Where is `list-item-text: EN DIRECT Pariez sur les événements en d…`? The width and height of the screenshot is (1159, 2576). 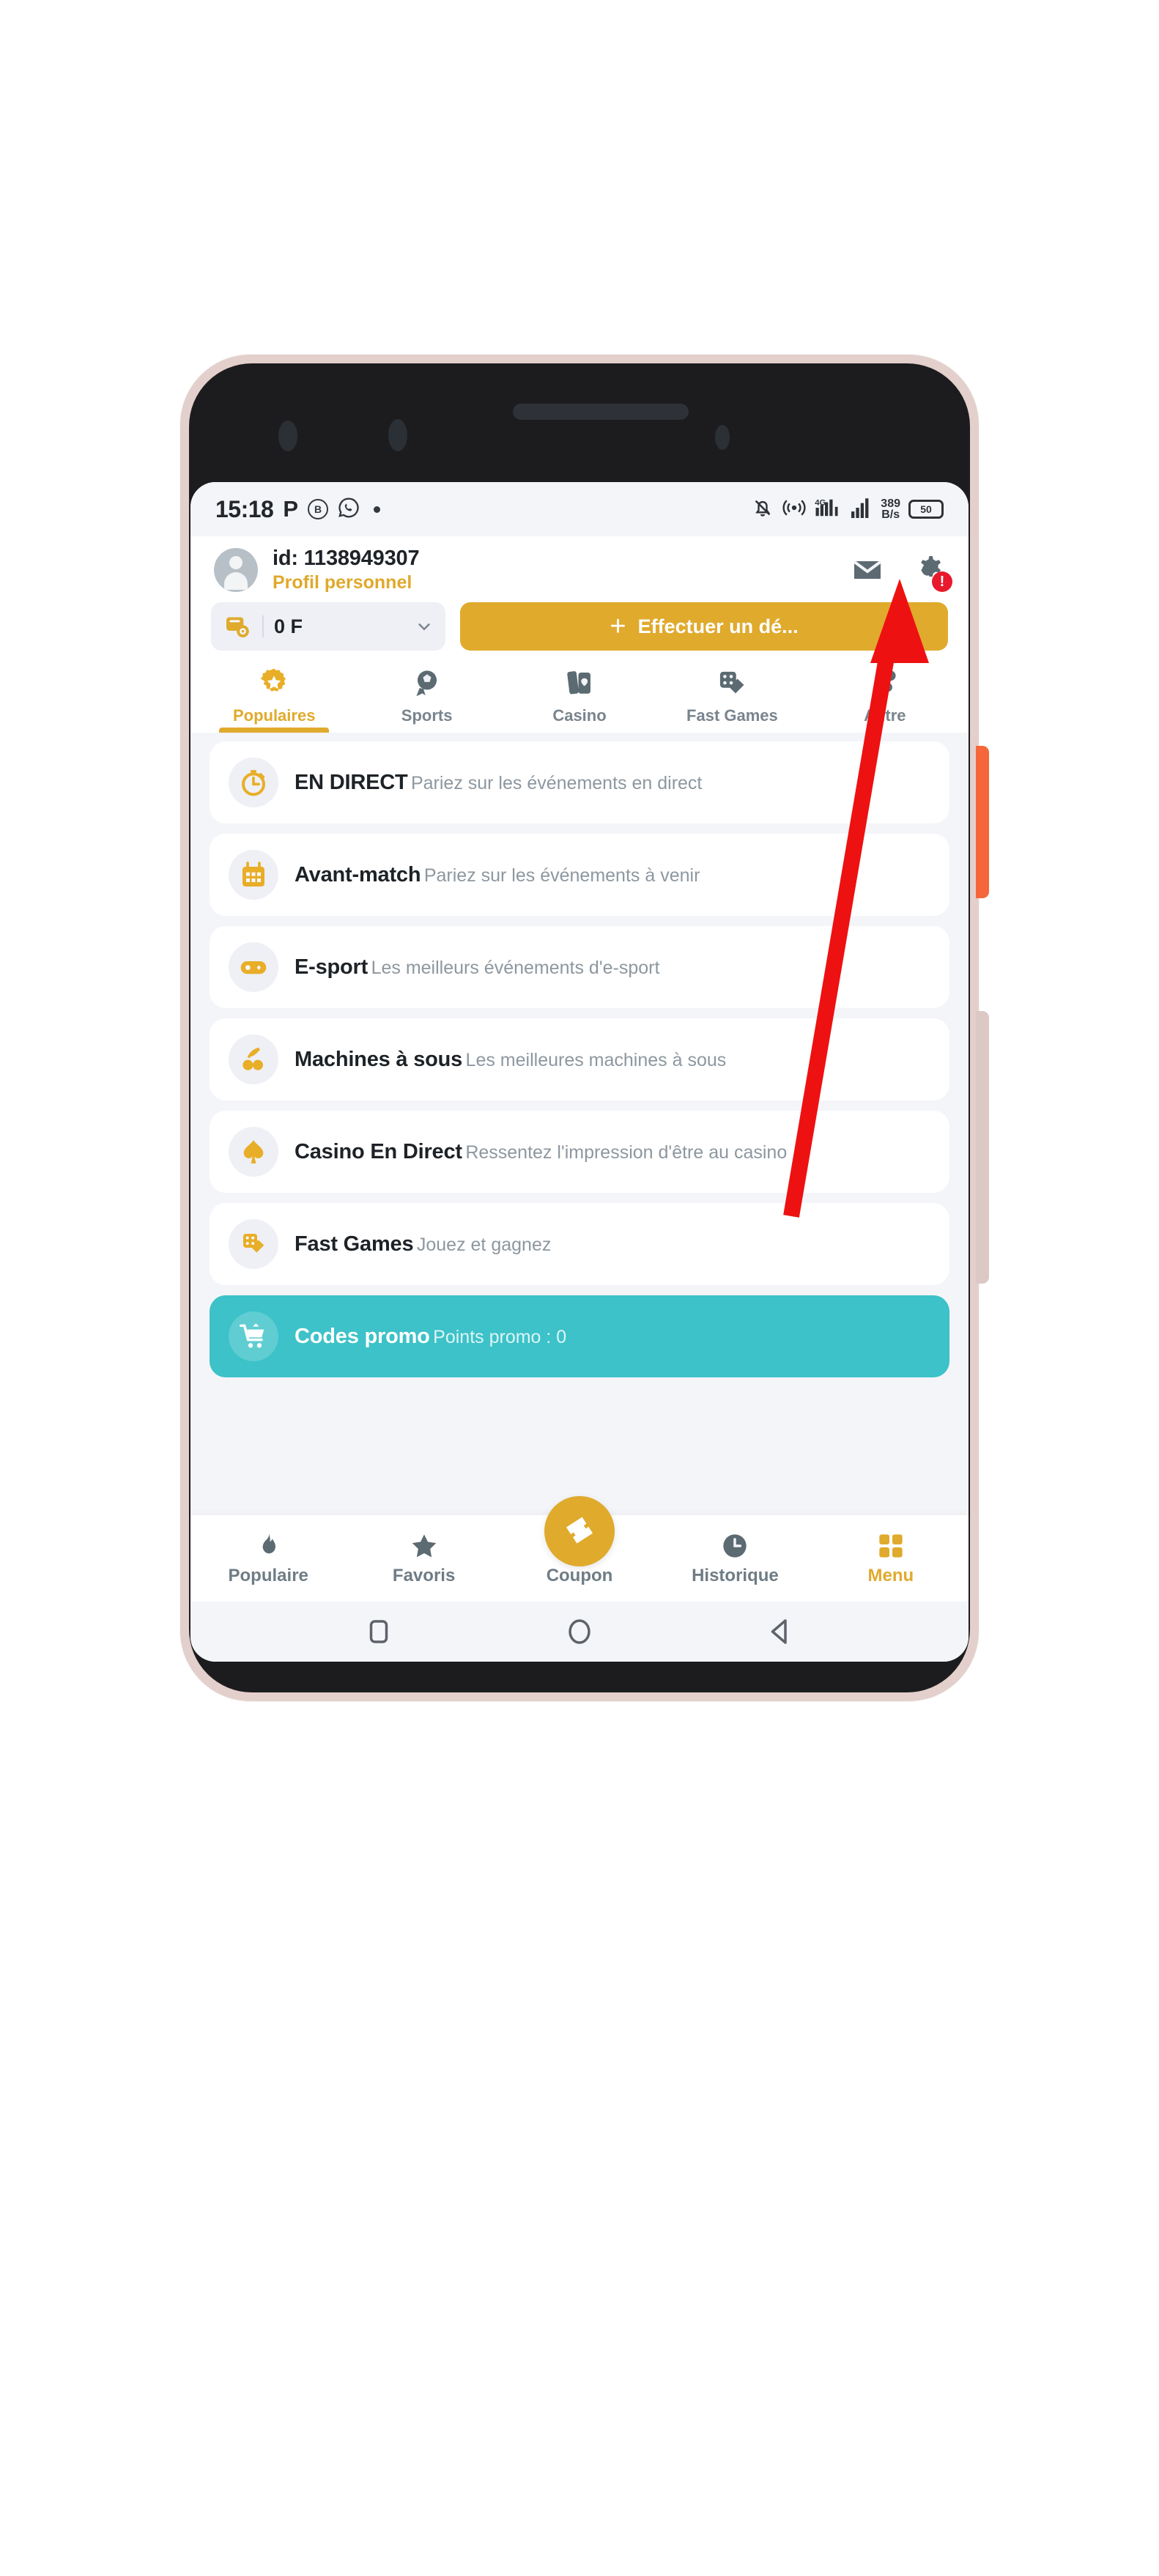 list-item-text: EN DIRECT Pariez sur les événements en d… is located at coordinates (498, 783).